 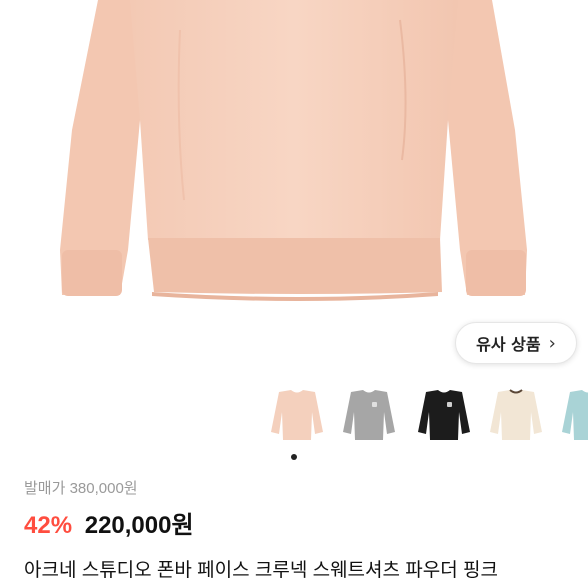 I want to click on pagination-dot-active, so click(x=294, y=457).